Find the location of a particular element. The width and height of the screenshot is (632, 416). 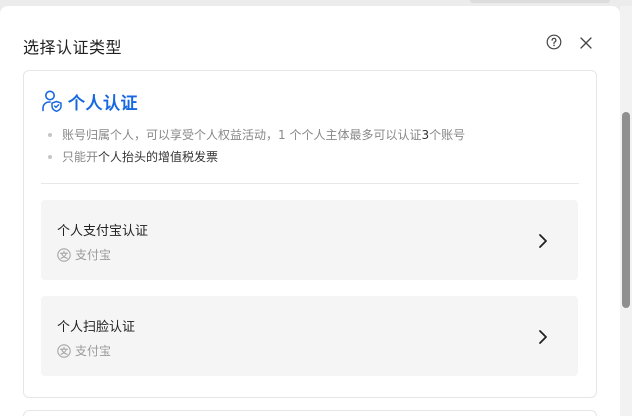

note-emphasis: 3 is located at coordinates (425, 135).